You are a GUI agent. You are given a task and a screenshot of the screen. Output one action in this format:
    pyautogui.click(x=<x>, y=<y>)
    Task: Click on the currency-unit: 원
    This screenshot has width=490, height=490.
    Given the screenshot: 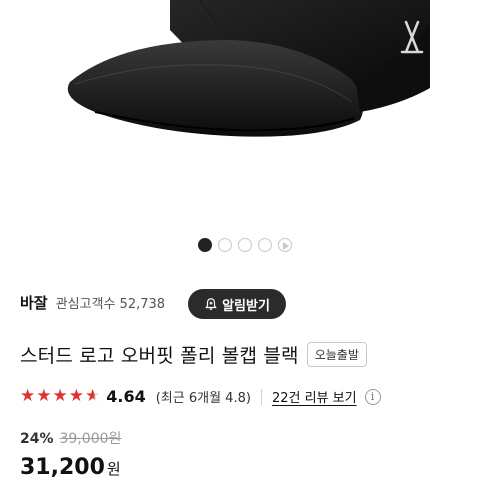 What is the action you would take?
    pyautogui.click(x=113, y=469)
    